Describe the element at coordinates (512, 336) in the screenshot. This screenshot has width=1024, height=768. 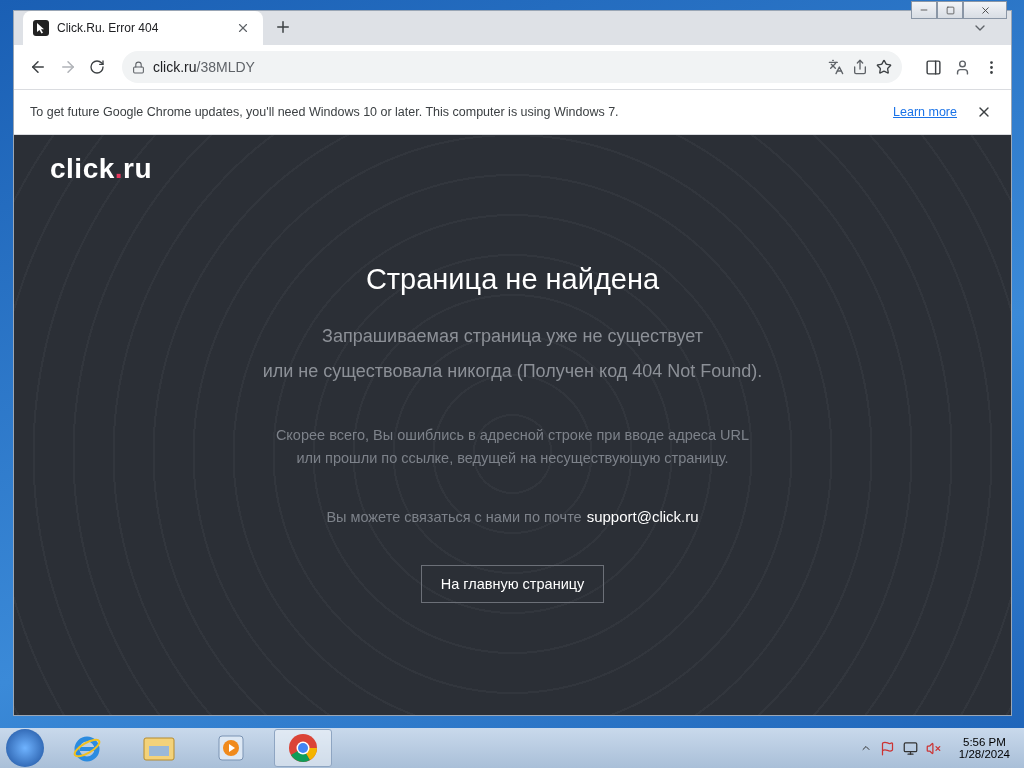
I see `error-description: Запрашиваемая страница уже не существует` at that location.